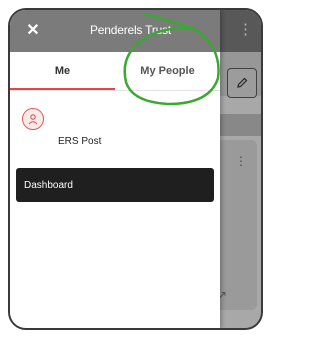 The width and height of the screenshot is (320, 338). What do you see at coordinates (33, 31) in the screenshot?
I see `close-icon: ✕` at bounding box center [33, 31].